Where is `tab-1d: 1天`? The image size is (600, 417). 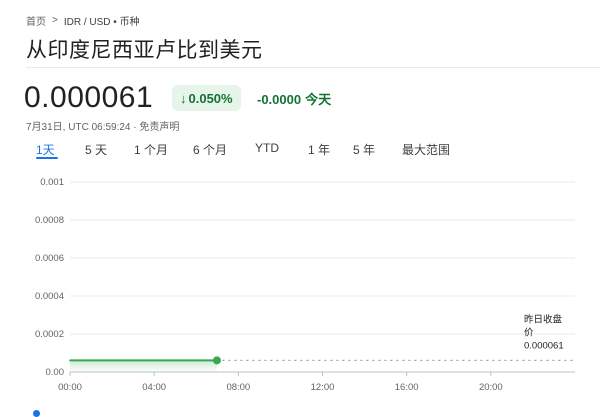 tab-1d: 1天 is located at coordinates (45, 149).